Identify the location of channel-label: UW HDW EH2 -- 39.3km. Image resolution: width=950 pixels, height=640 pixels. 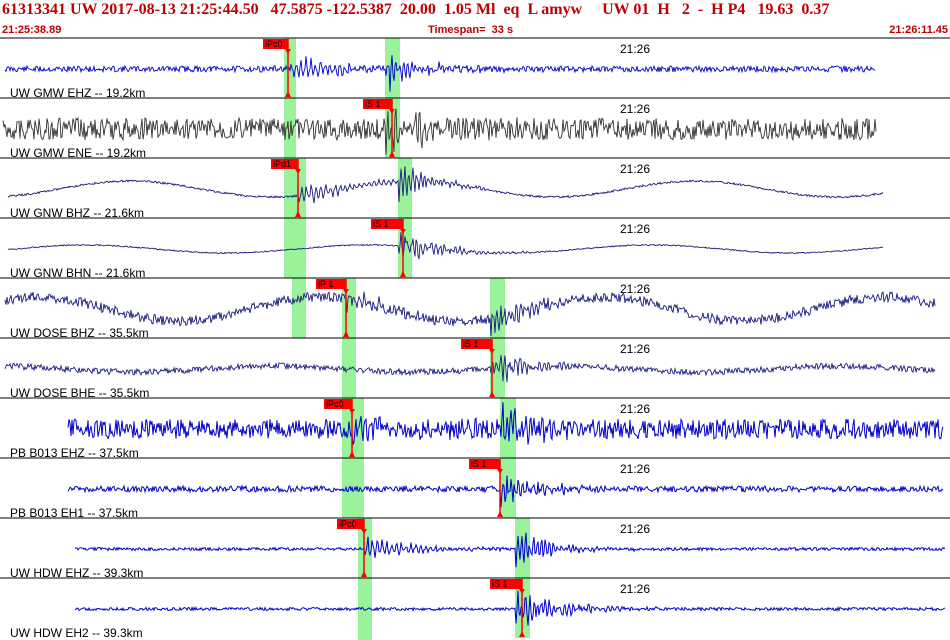
(76, 633).